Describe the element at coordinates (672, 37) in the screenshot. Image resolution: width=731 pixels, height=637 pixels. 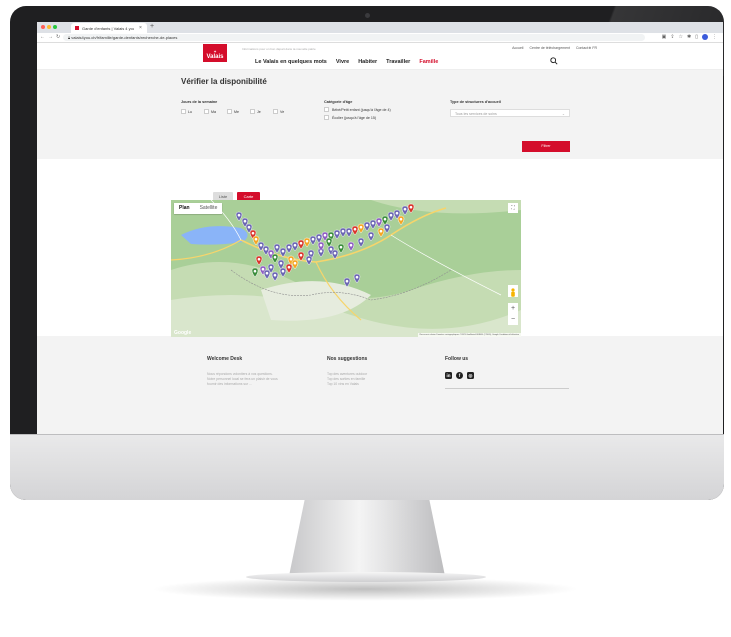
I see `share-icon: ⇪` at that location.